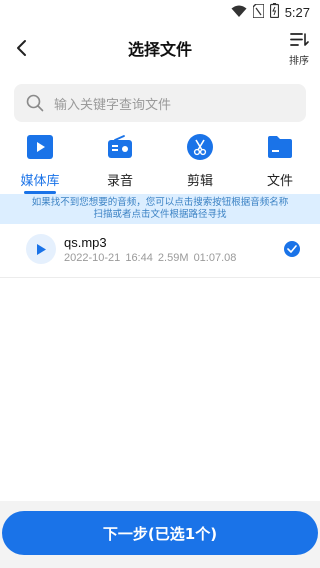 This screenshot has height=568, width=320. I want to click on page-title: 选择文件, so click(159, 49).